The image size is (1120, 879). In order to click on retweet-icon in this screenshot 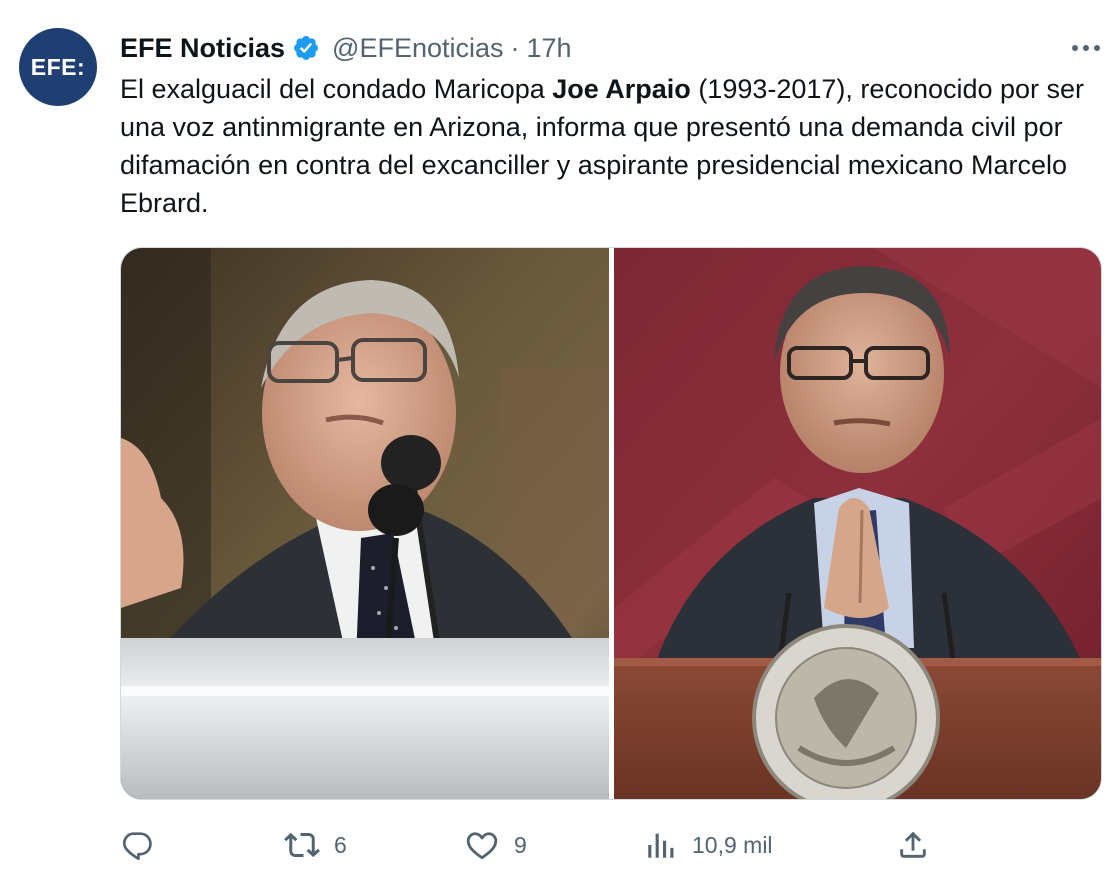, I will do `click(302, 845)`.